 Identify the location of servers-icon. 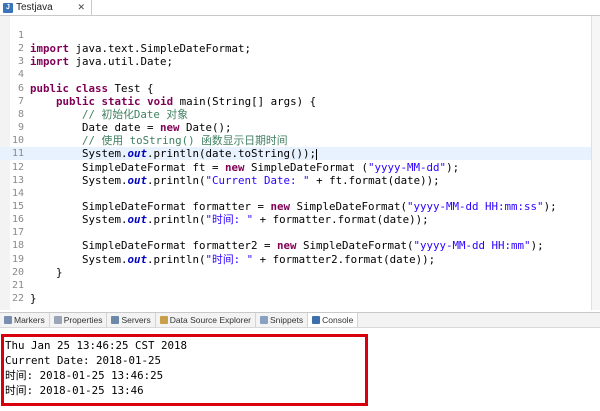
(115, 320).